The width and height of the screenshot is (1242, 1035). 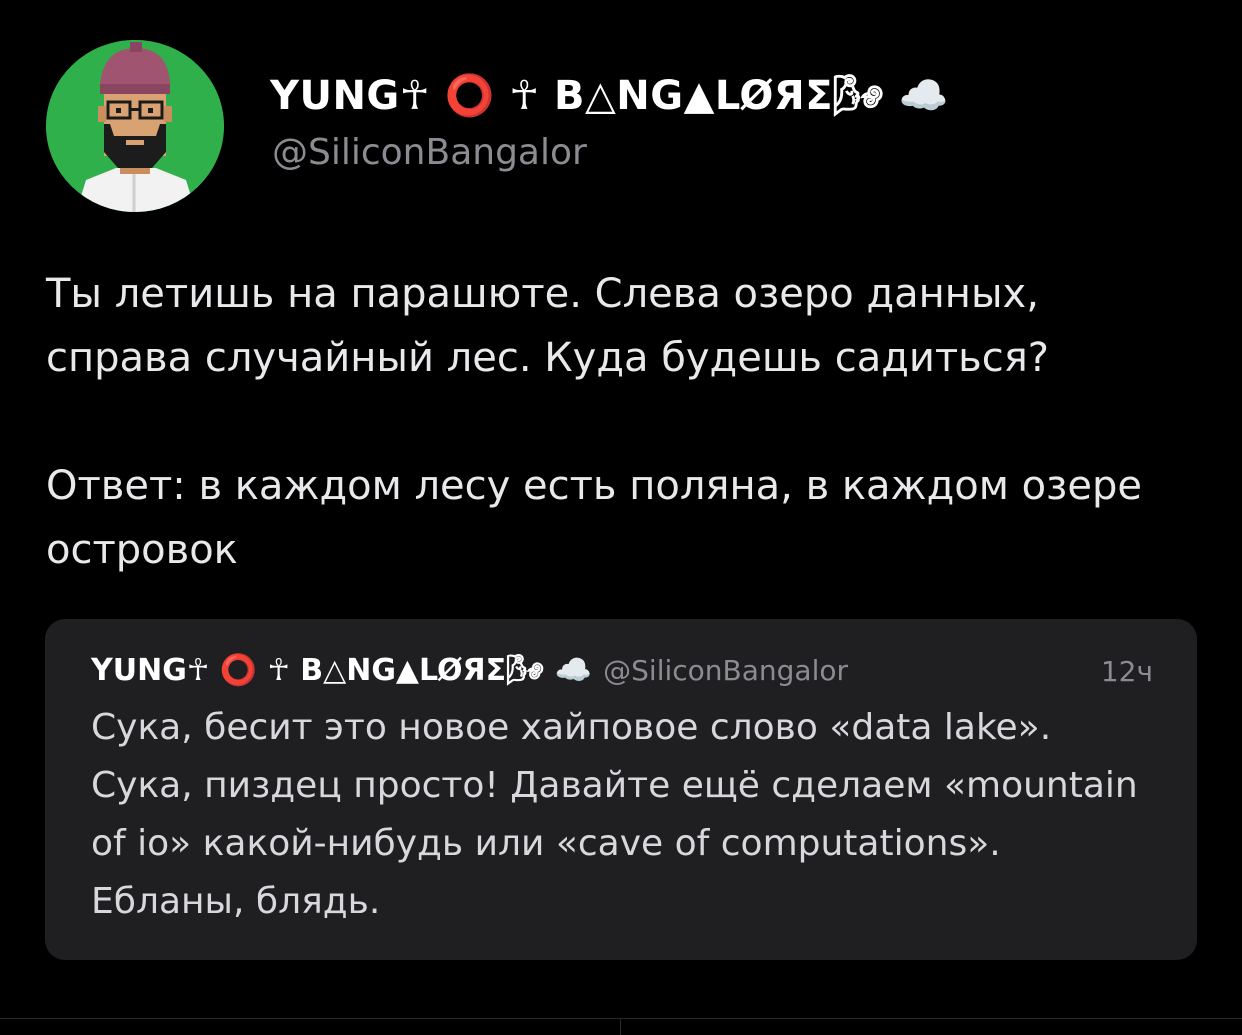 I want to click on quoted-author-display-name: YUNG☥ ⭕ ☥ B△NG▲LØЯΣ🌬 ☁️, so click(x=342, y=670).